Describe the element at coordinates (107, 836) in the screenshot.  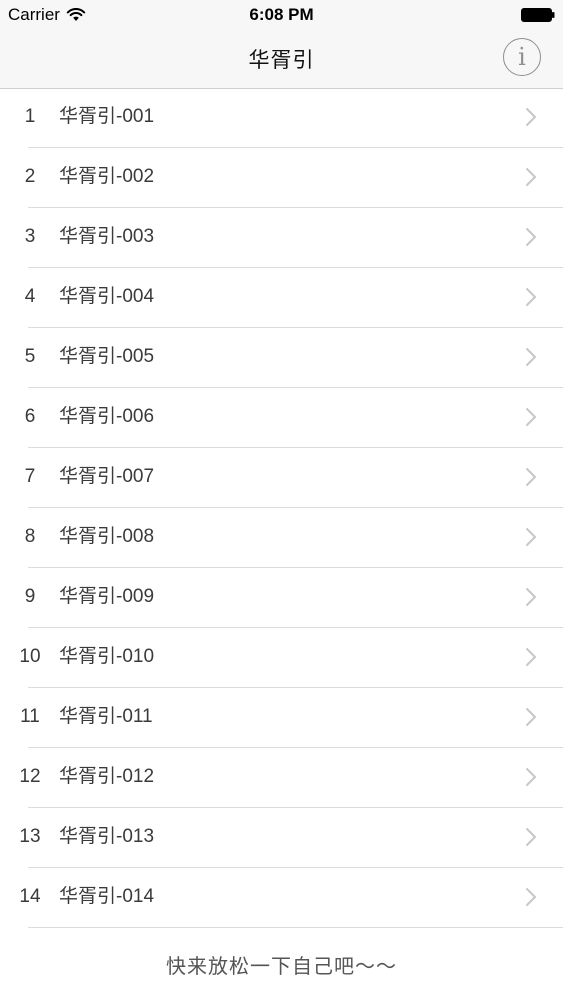
I see `list-item-label: 华胥引-013` at that location.